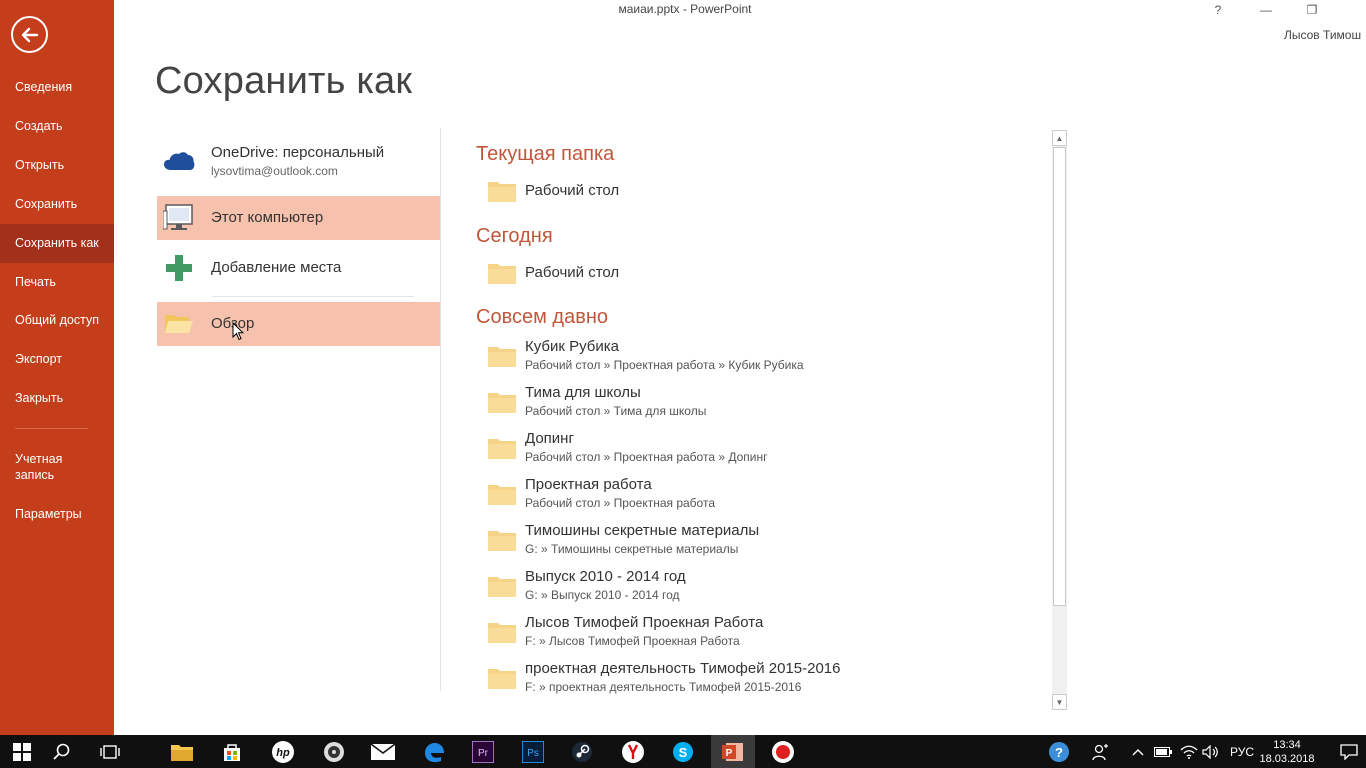 The image size is (1366, 768). What do you see at coordinates (57, 126) in the screenshot?
I see `sidebar-item-new: Создать` at bounding box center [57, 126].